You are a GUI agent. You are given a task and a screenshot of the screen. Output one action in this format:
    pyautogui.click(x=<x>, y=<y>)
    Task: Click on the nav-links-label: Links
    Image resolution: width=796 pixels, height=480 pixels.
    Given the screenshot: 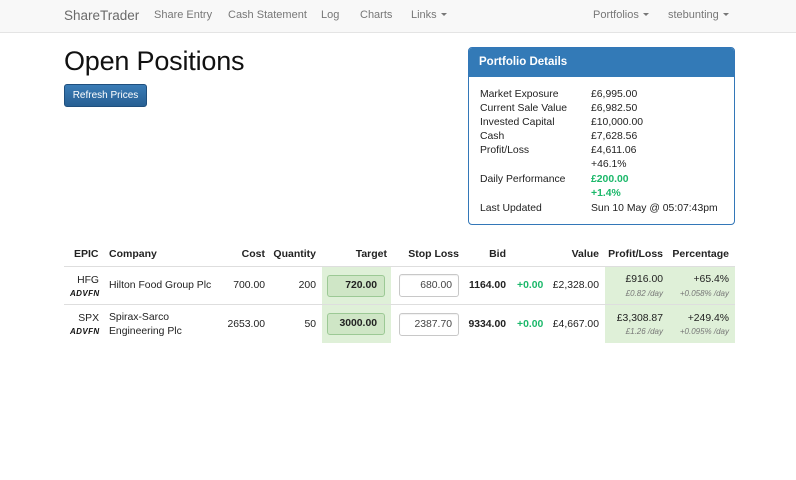 What is the action you would take?
    pyautogui.click(x=424, y=15)
    